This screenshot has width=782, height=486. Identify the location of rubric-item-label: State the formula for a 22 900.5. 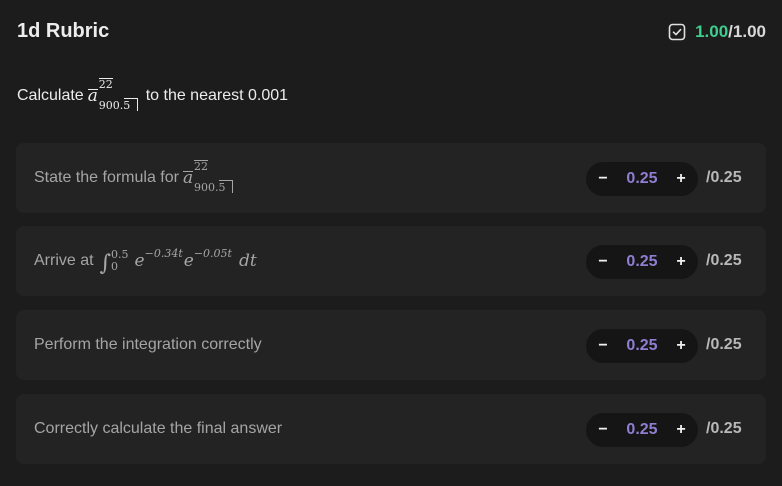
(137, 178).